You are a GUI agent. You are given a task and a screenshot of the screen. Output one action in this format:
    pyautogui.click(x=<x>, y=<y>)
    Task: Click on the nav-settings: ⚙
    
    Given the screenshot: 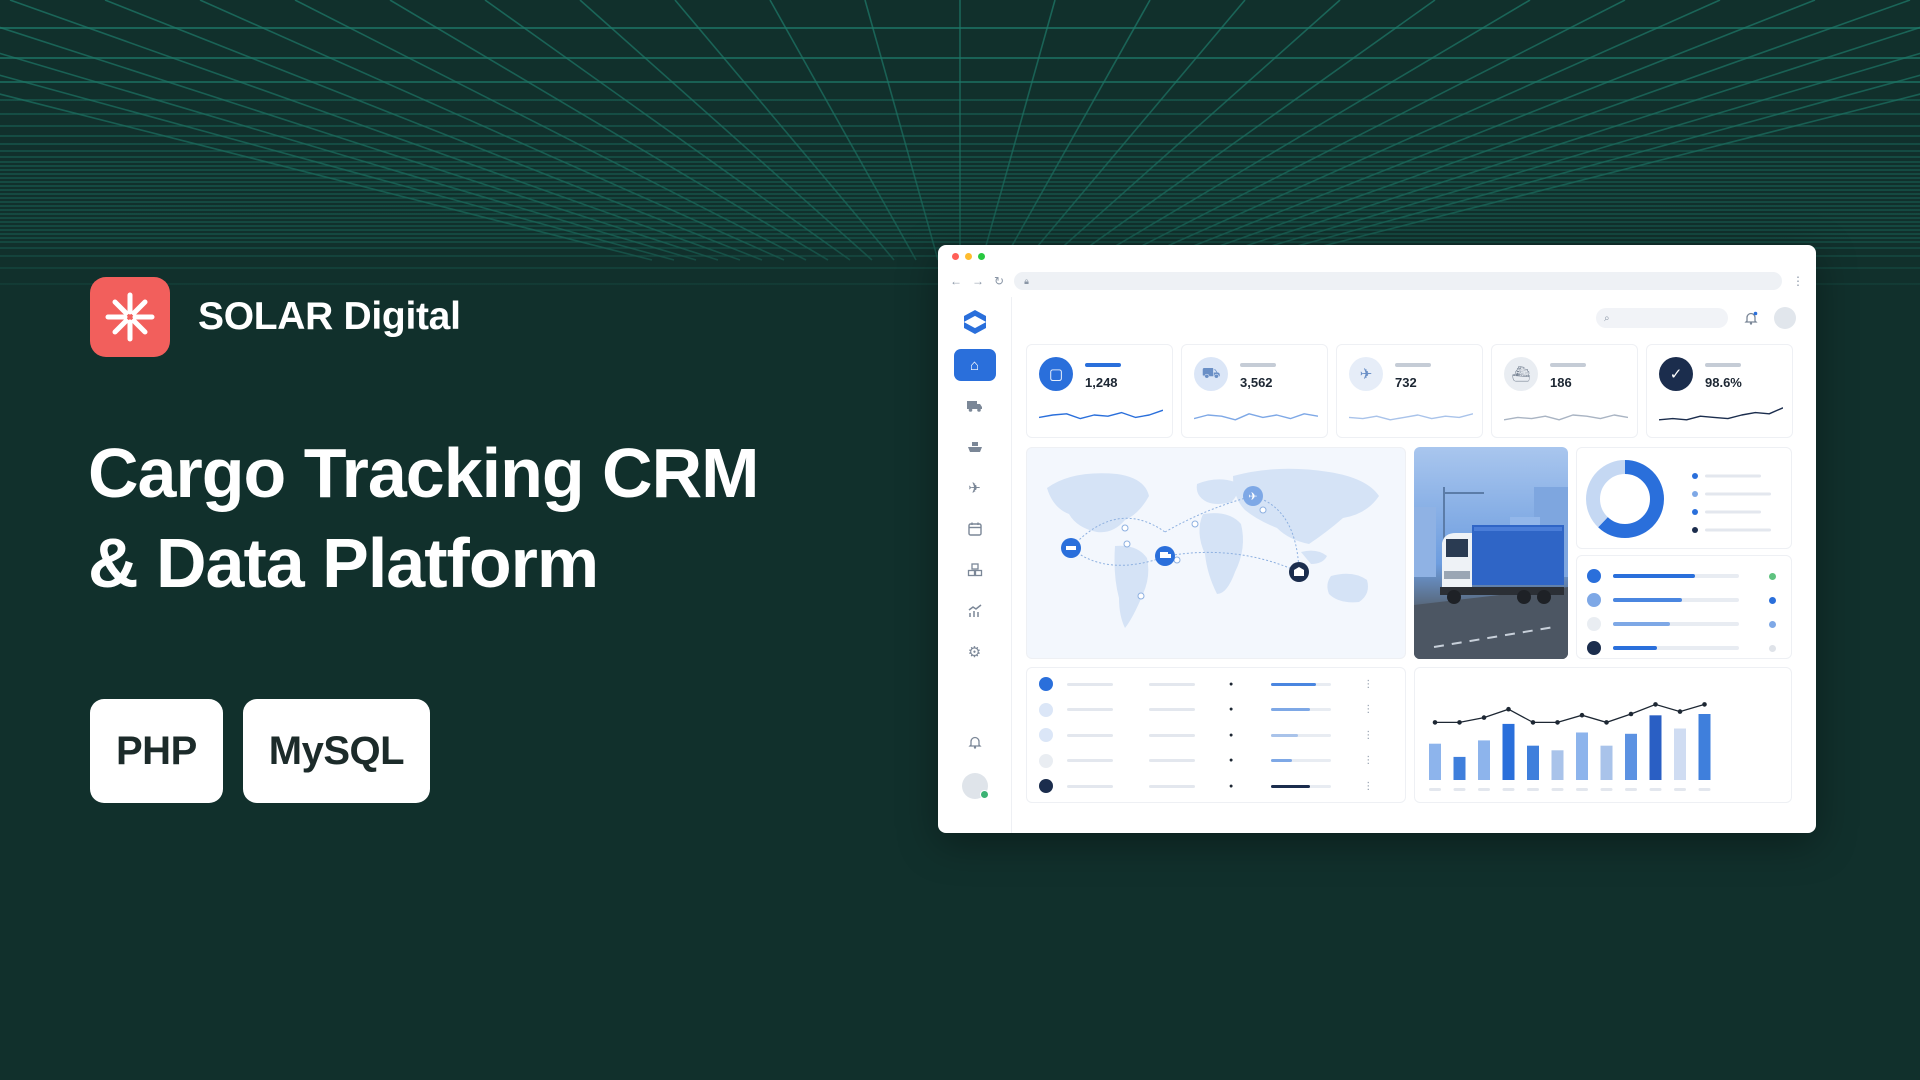 What is the action you would take?
    pyautogui.click(x=975, y=652)
    